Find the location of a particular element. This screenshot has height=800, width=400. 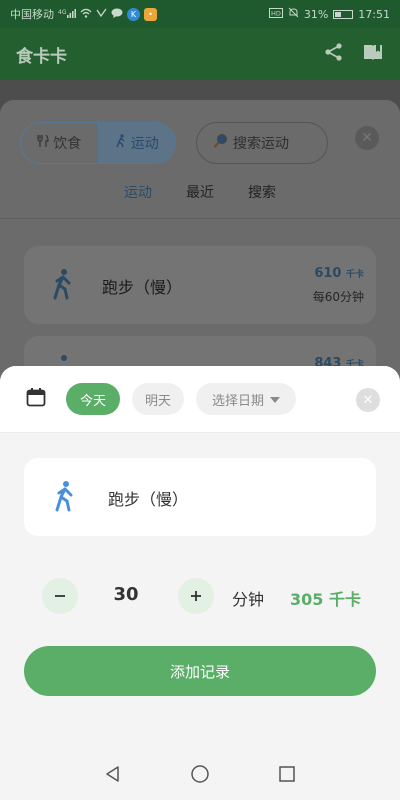

system-nav-bar is located at coordinates (200, 776).